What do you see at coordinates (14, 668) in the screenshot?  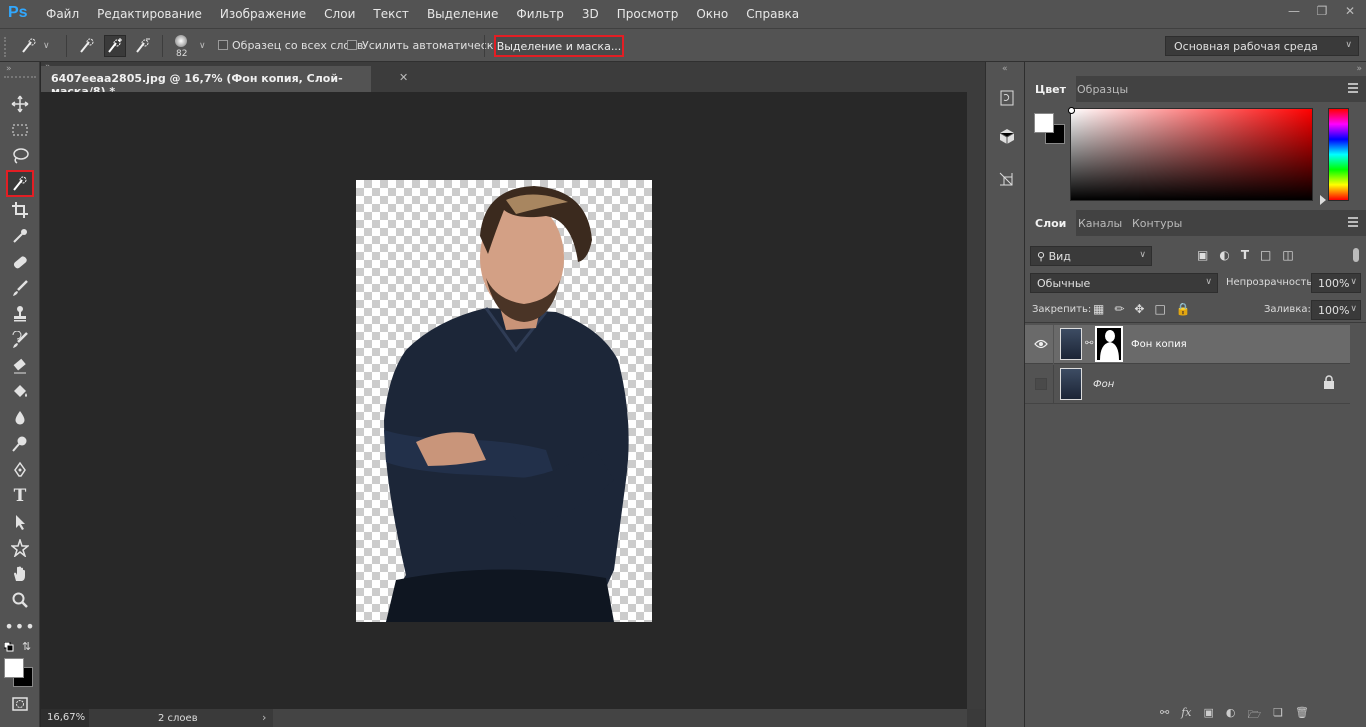 I see `foreground-color-swatch` at bounding box center [14, 668].